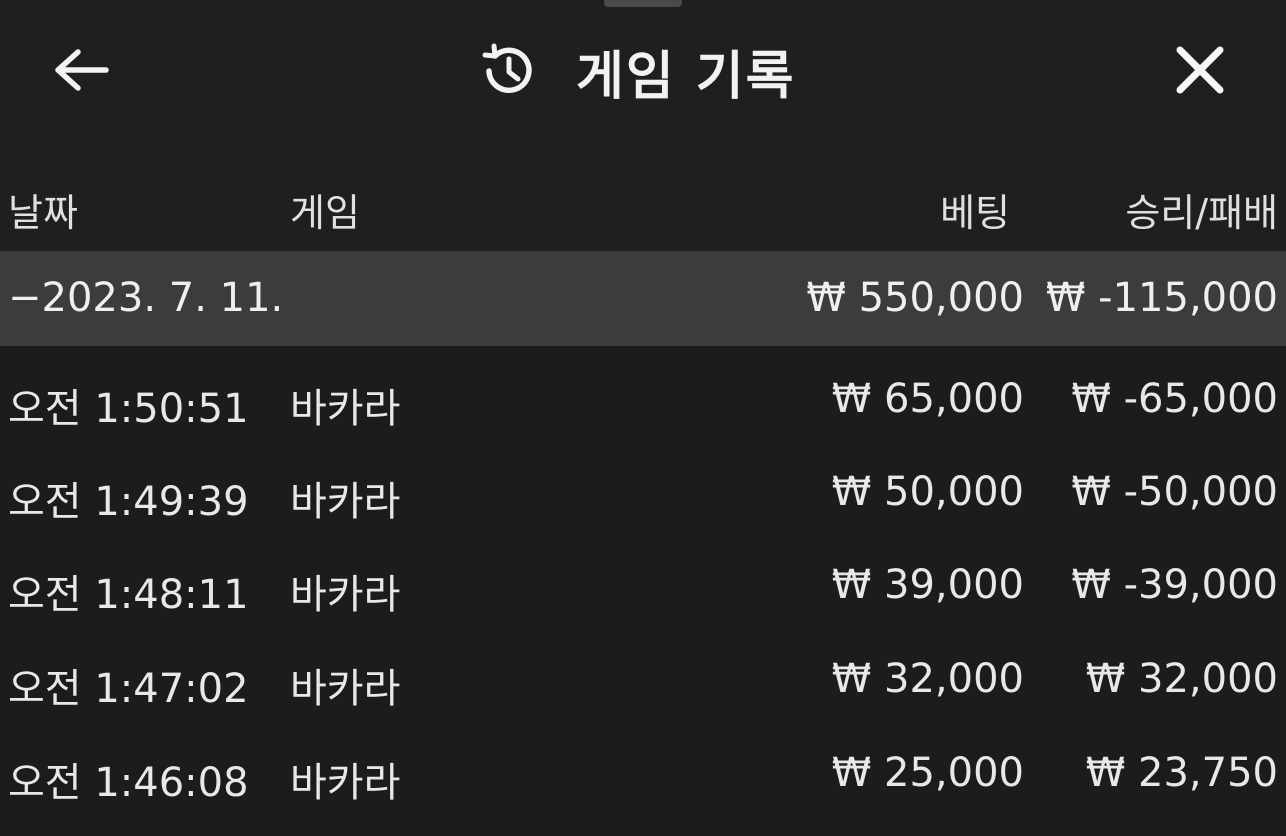 This screenshot has height=836, width=1286. Describe the element at coordinates (1181, 679) in the screenshot. I see `row-result: ₩ 32,000` at that location.